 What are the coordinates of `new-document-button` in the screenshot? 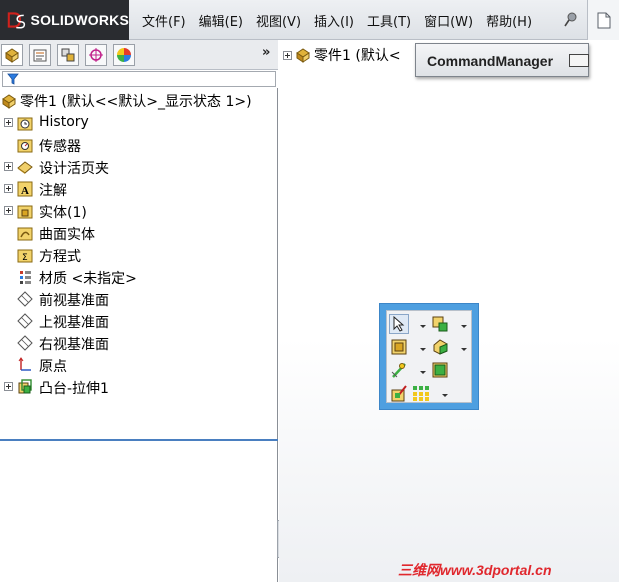 It's located at (603, 20).